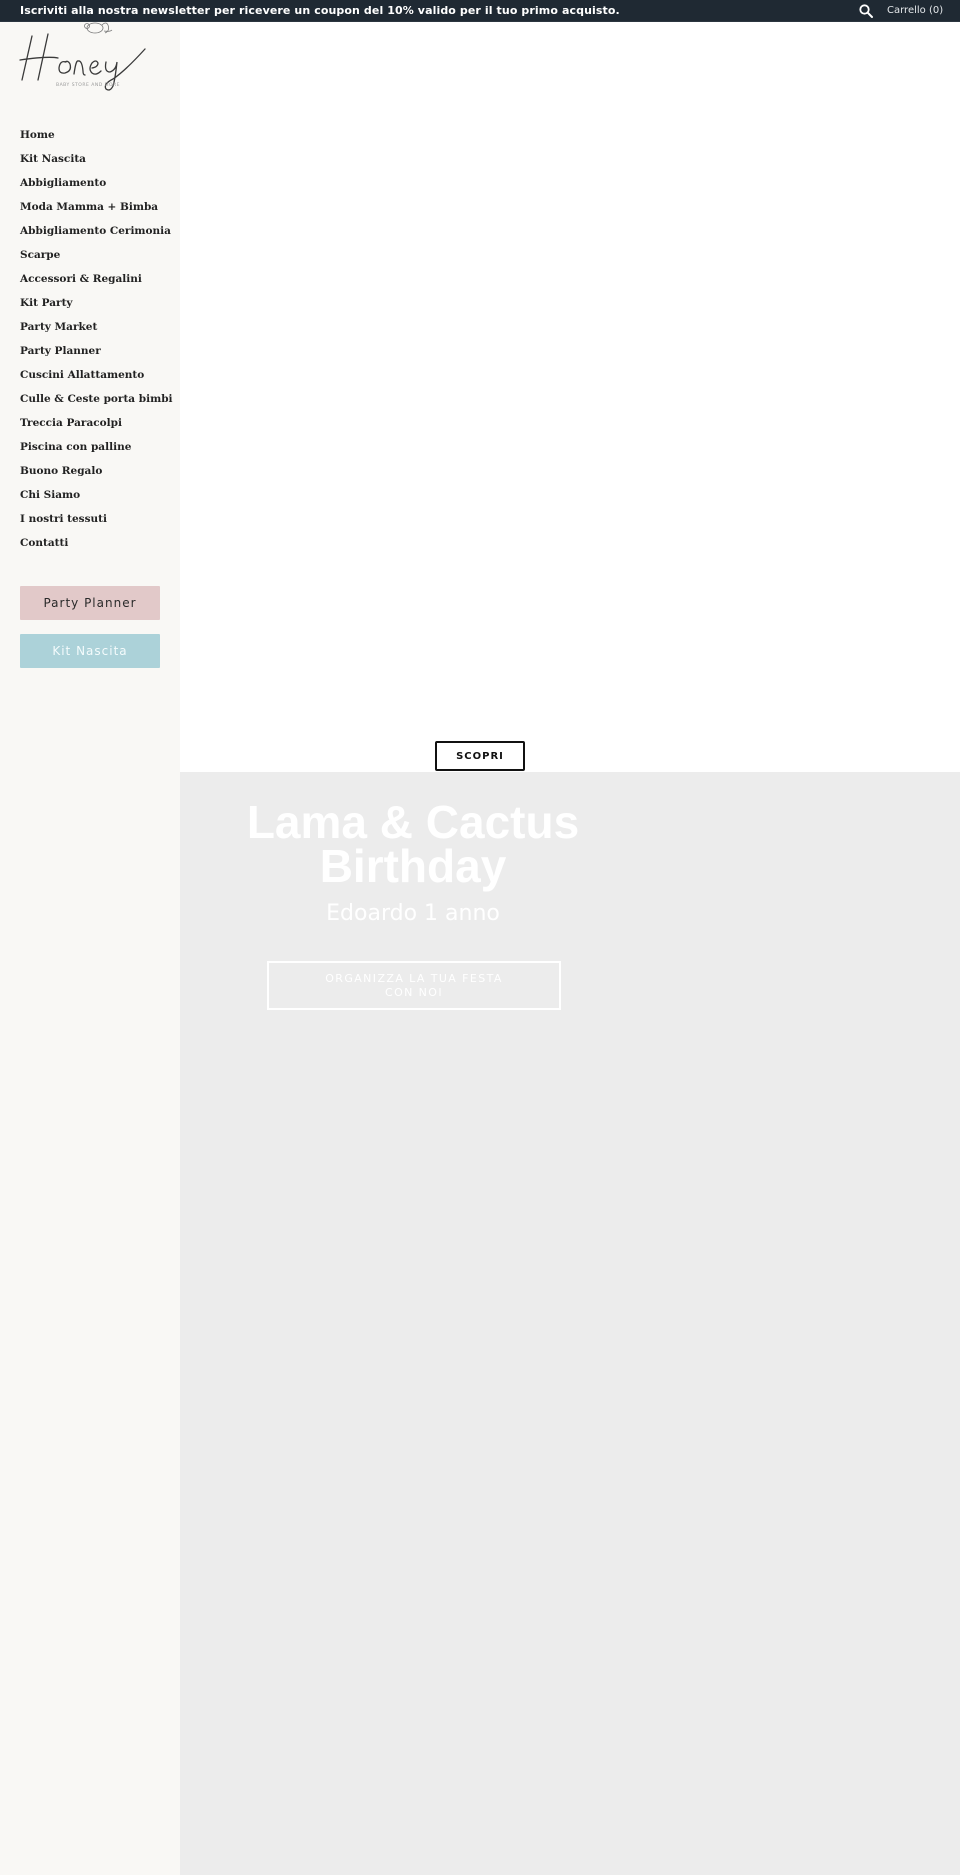 The height and width of the screenshot is (1875, 960). Describe the element at coordinates (90, 651) in the screenshot. I see `kit-nascita-button: Kit Nascita` at that location.